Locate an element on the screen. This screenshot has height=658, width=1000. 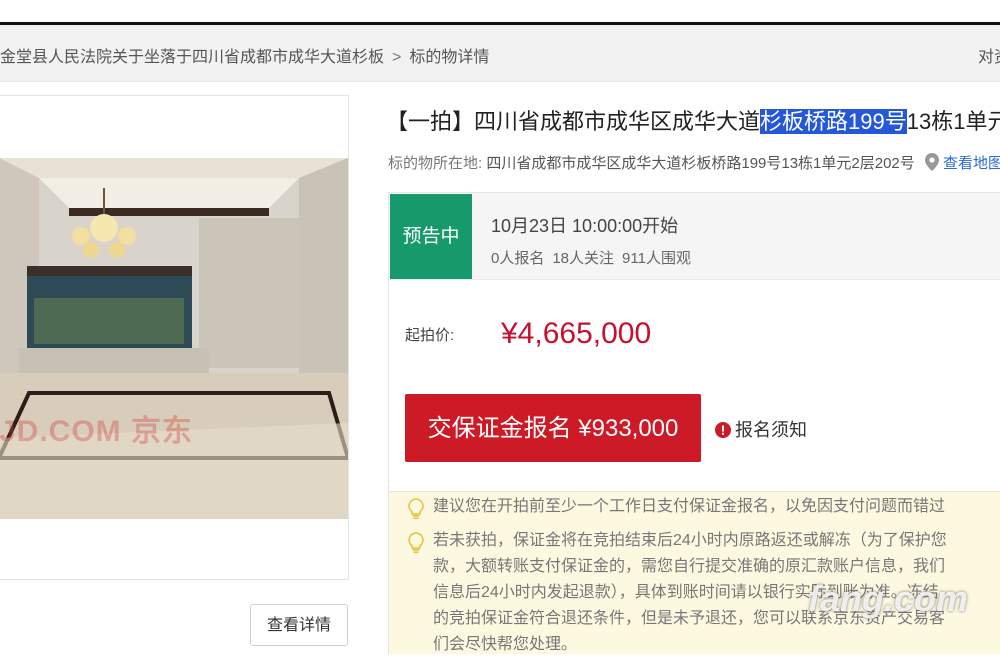
title-prefix: 【一拍】四川省成都市成华区成华大道 is located at coordinates (573, 121).